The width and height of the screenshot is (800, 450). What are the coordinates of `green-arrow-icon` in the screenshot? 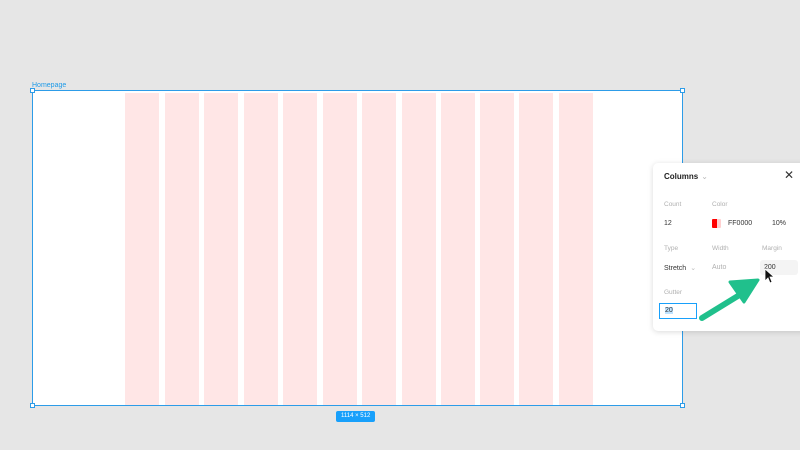 It's located at (729, 299).